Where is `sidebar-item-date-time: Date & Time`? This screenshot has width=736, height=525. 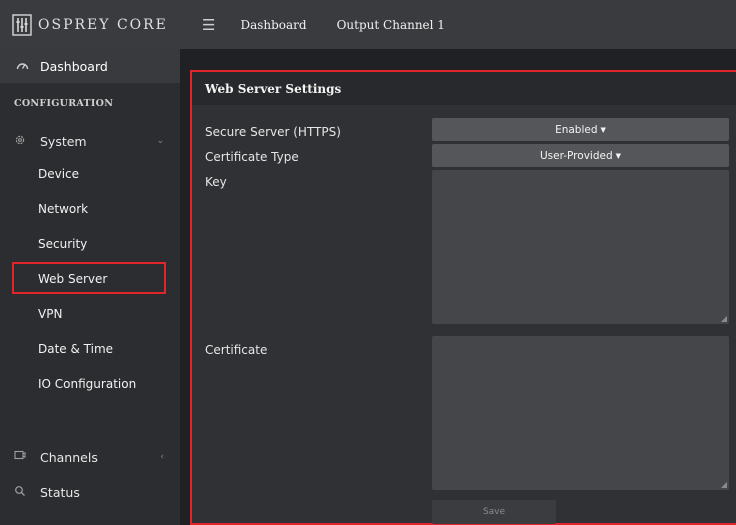
sidebar-item-date-time: Date & Time is located at coordinates (75, 349).